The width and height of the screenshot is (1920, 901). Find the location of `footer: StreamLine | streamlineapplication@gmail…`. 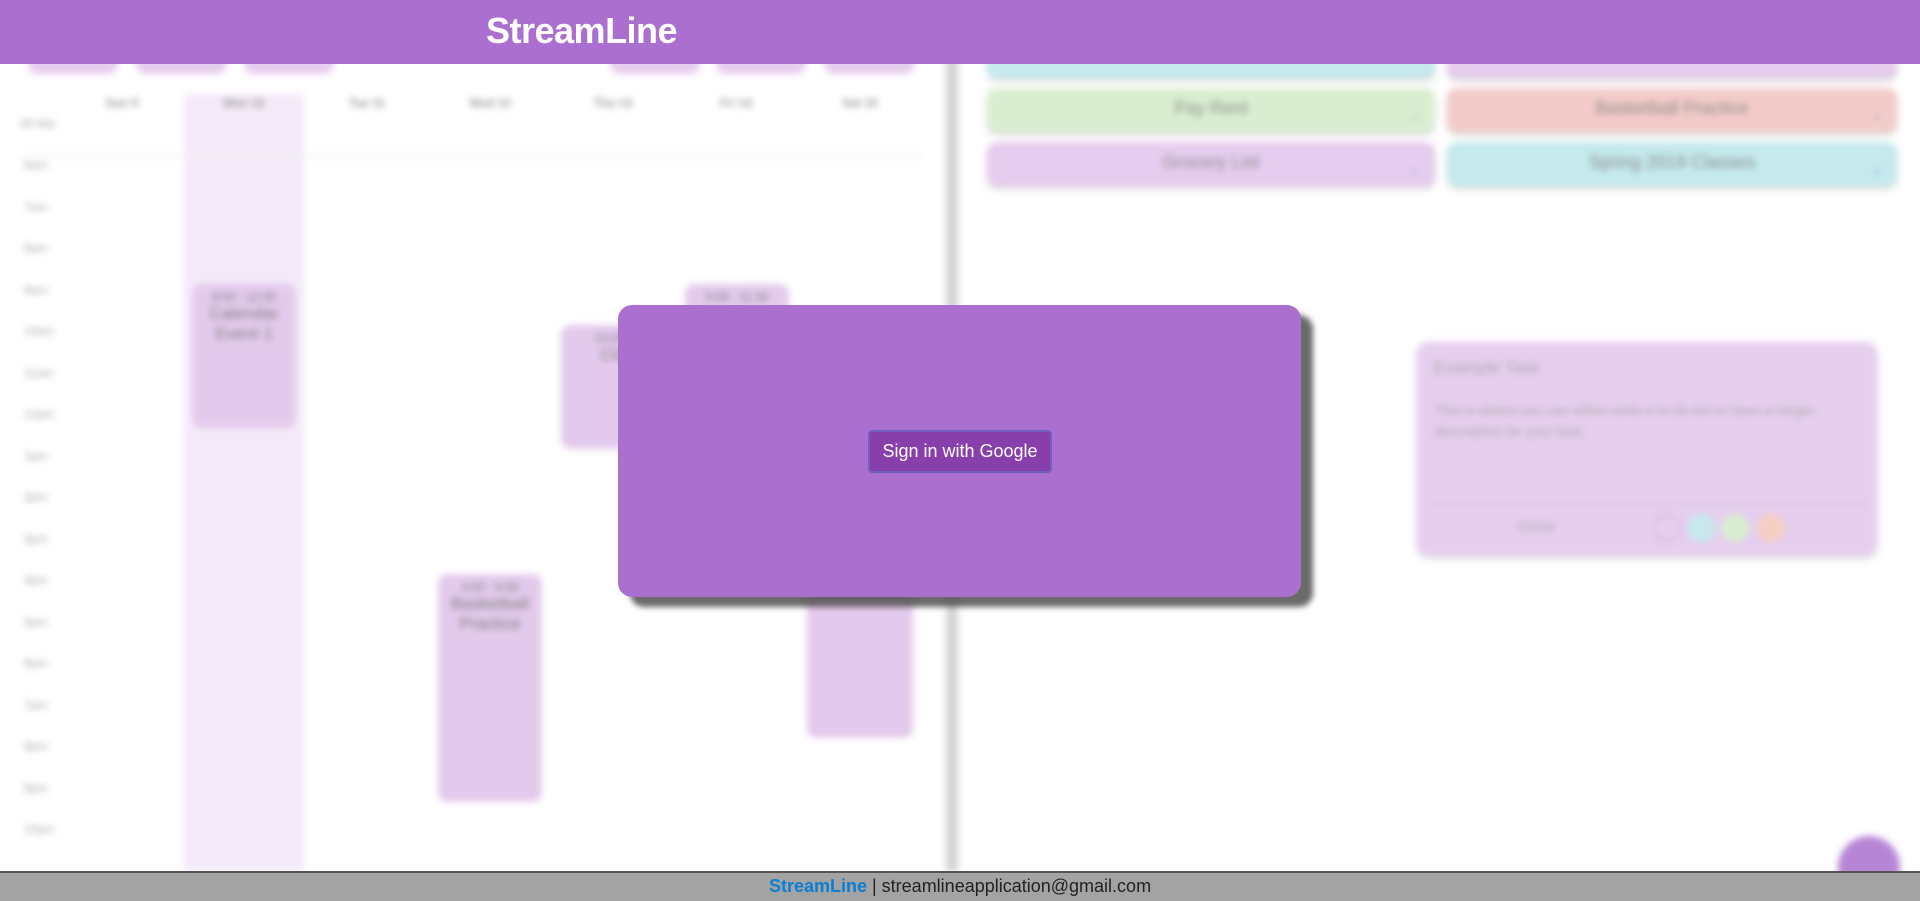

footer: StreamLine | streamlineapplication@gmail… is located at coordinates (960, 886).